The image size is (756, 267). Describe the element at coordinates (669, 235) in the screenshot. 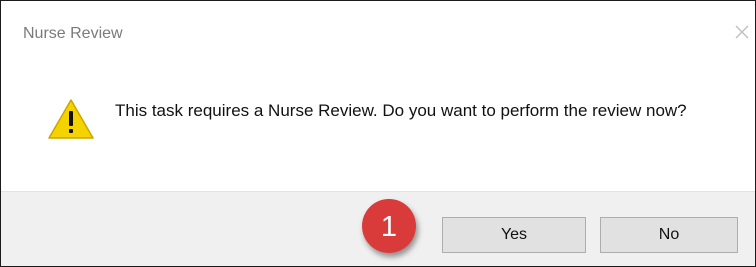

I see `no-button: No` at that location.